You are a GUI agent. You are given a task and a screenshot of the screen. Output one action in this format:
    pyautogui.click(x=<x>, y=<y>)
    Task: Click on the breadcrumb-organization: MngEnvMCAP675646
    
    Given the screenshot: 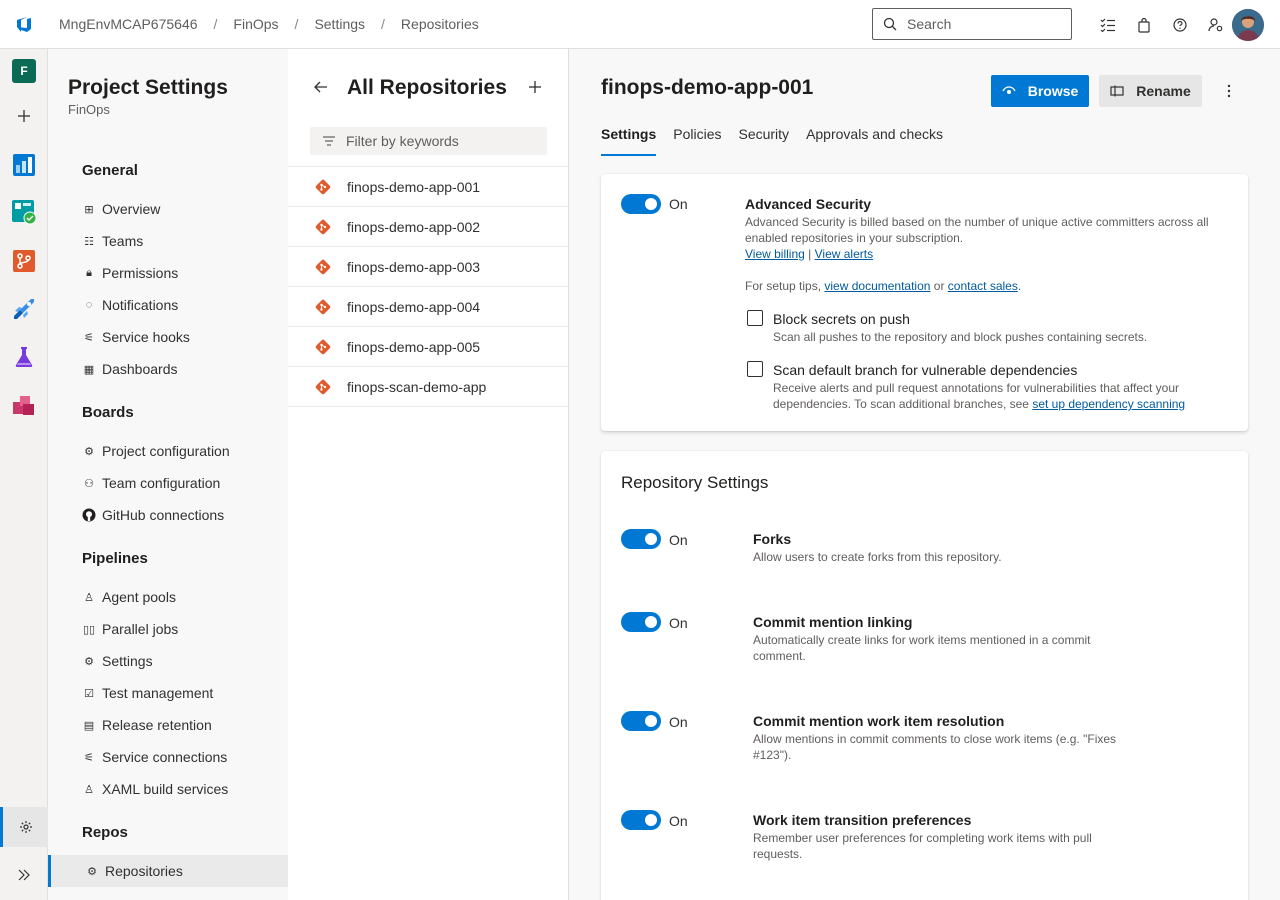 What is the action you would take?
    pyautogui.click(x=128, y=24)
    